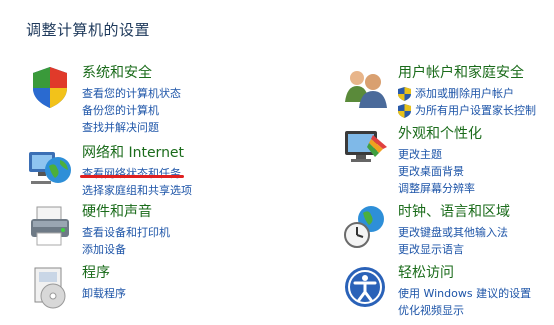 This screenshot has height=325, width=554. Describe the element at coordinates (104, 293) in the screenshot. I see `link-uninstall-program: 卸载程序` at that location.